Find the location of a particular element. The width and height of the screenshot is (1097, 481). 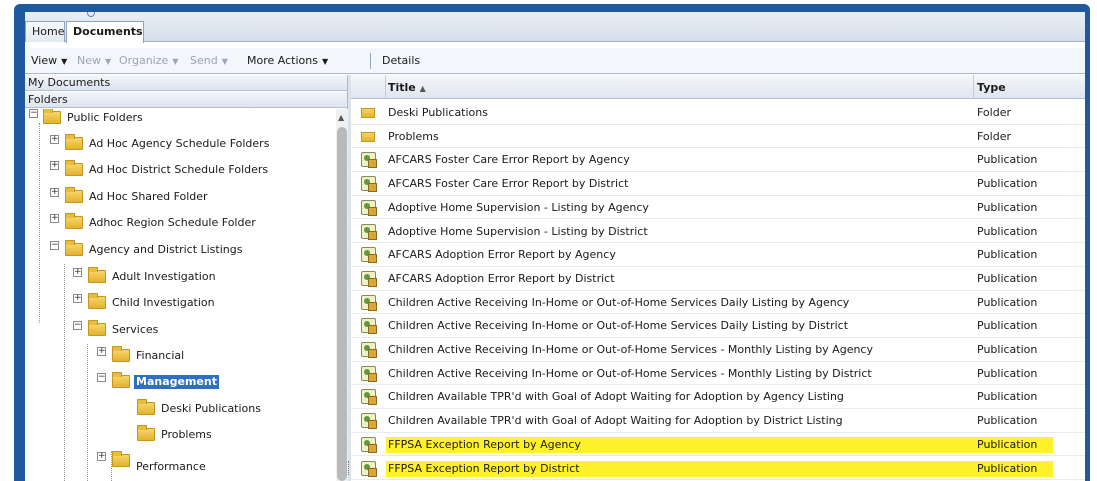

send-menu: Send ▼ is located at coordinates (209, 60).